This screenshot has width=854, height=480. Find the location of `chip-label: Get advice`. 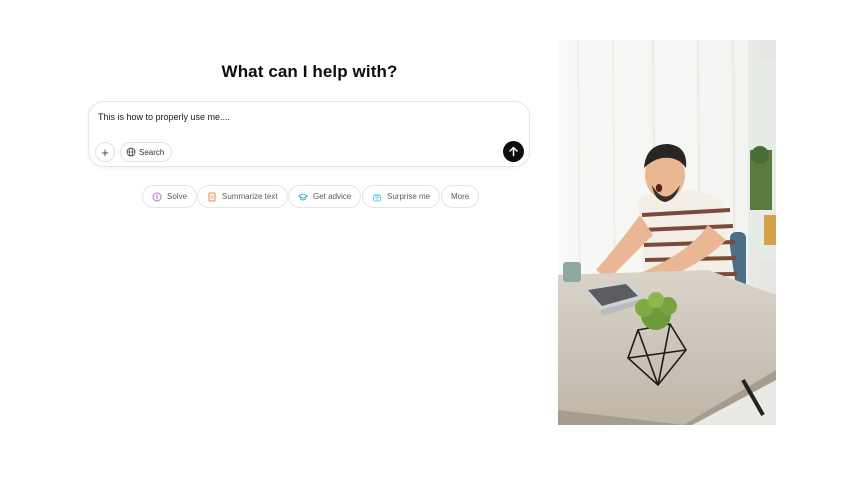

chip-label: Get advice is located at coordinates (332, 196).